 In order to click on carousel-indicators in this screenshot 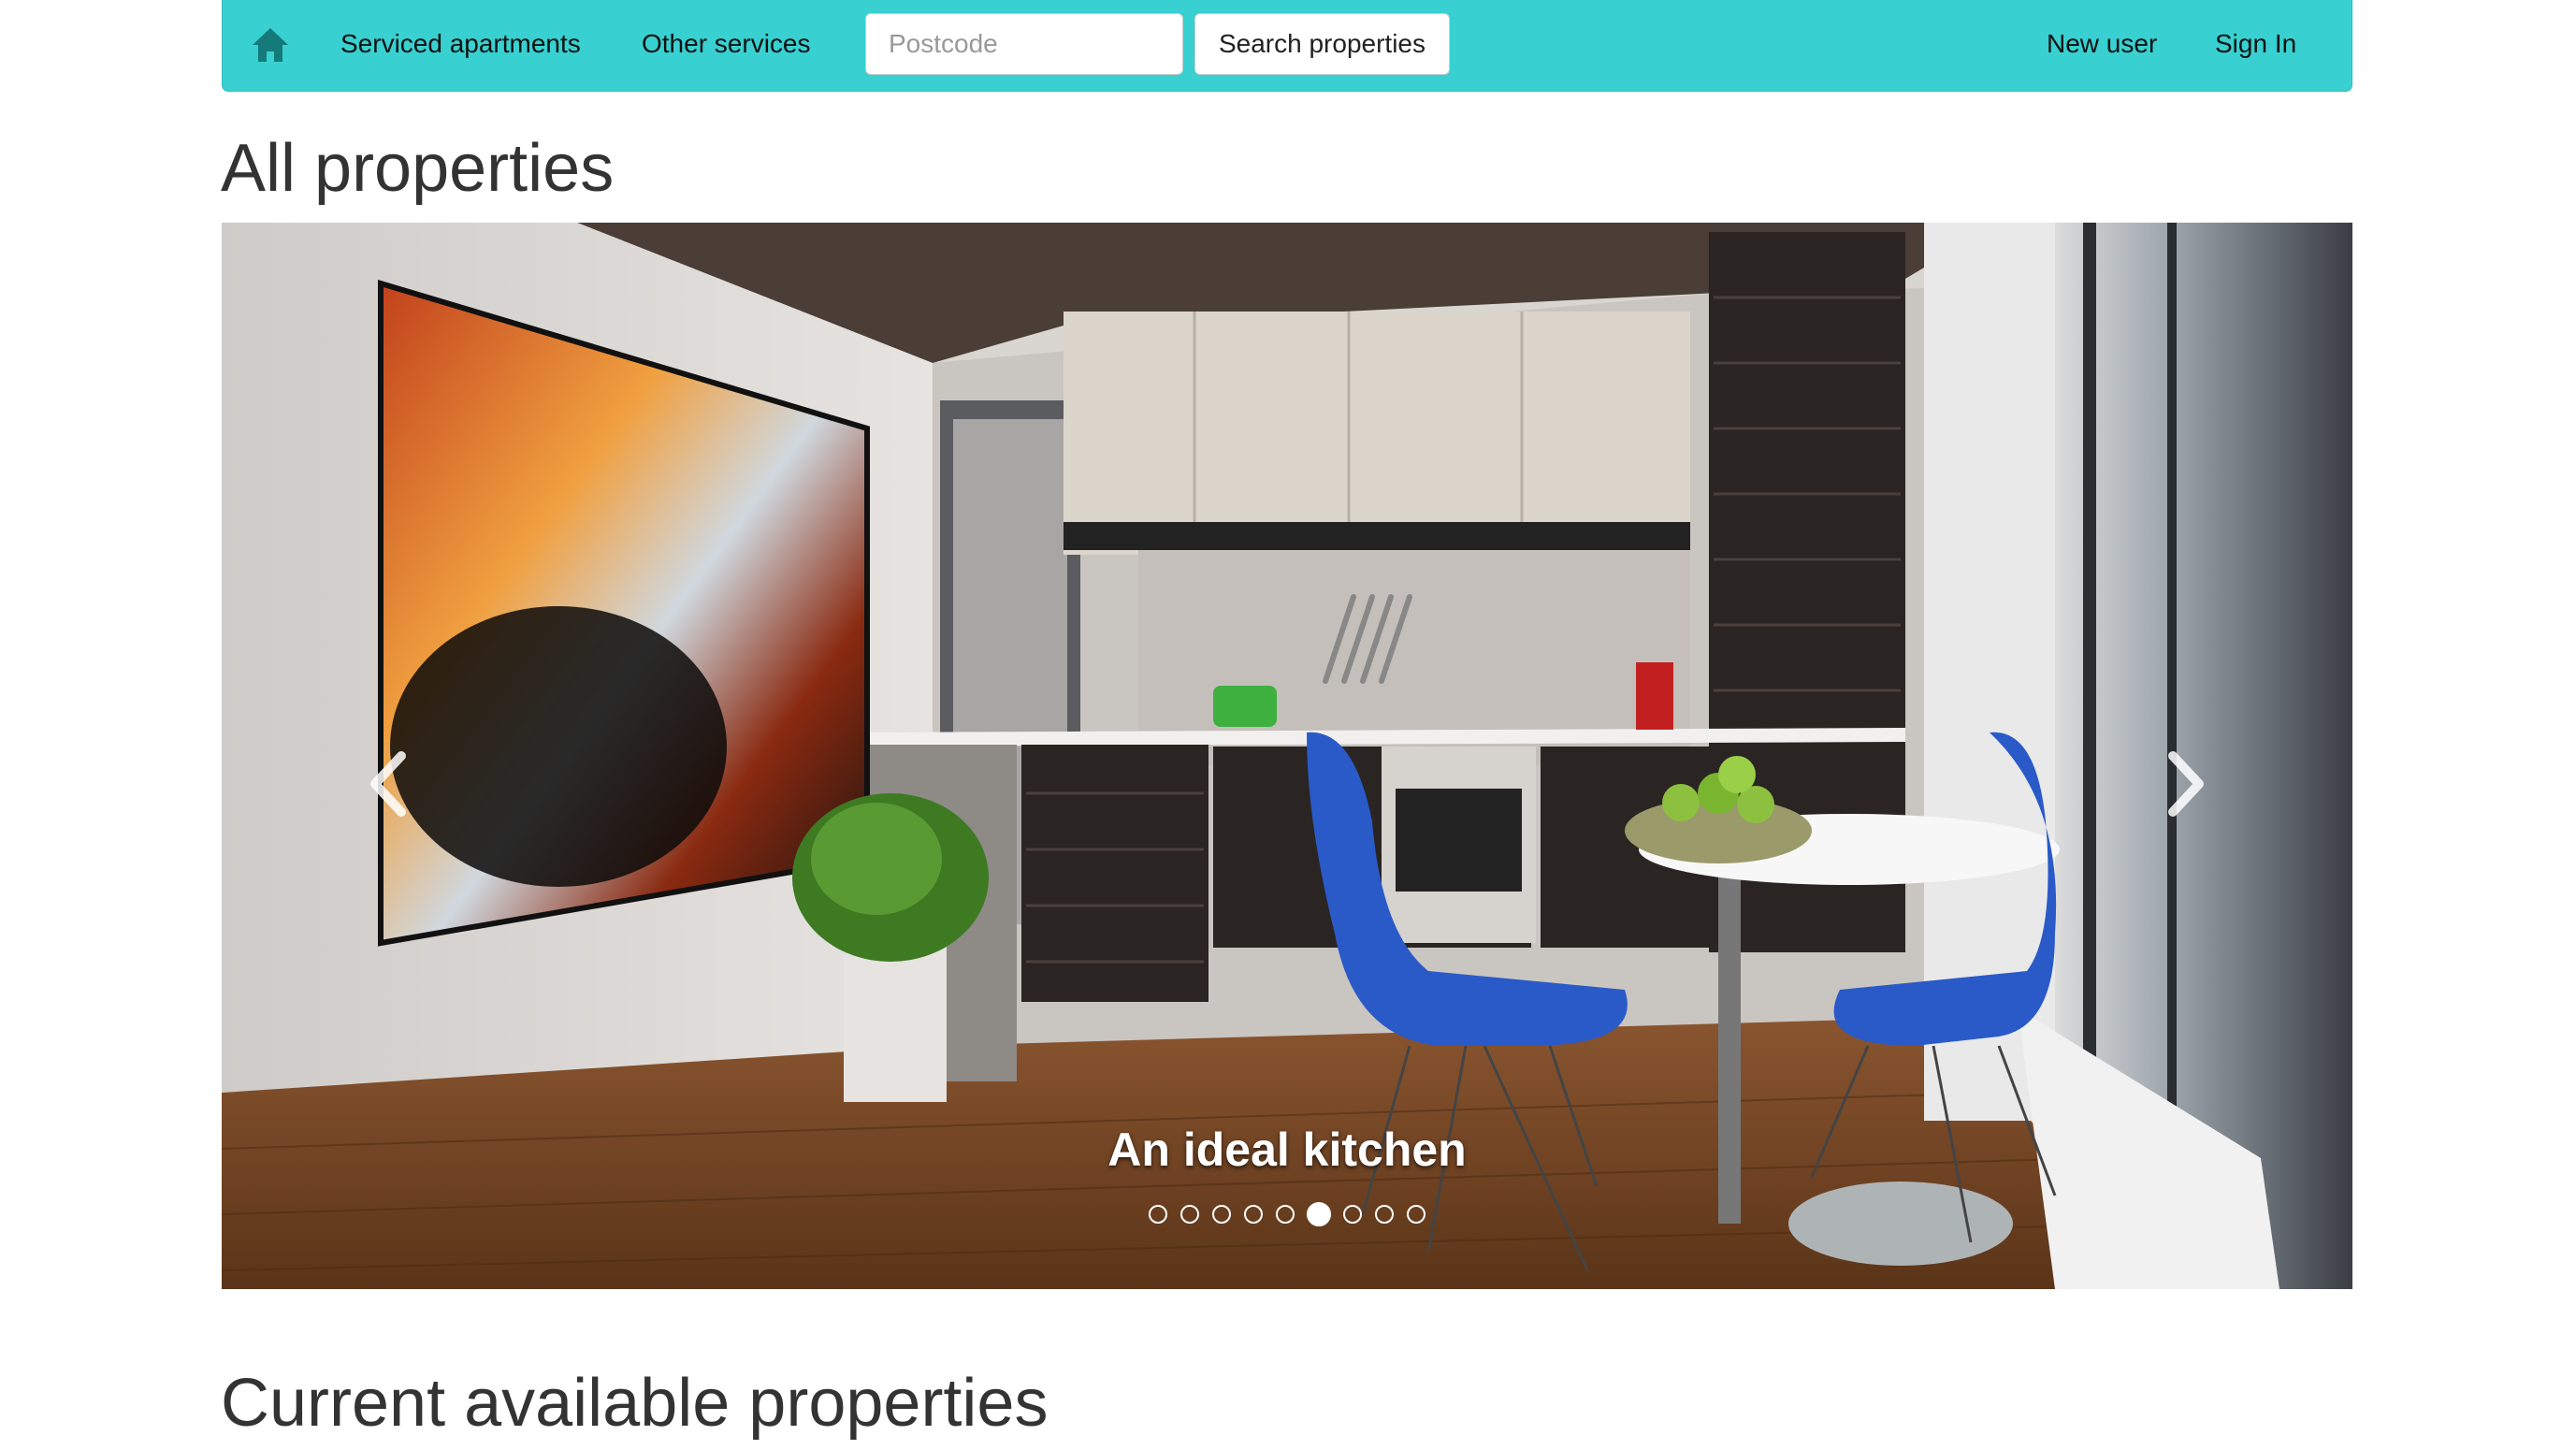, I will do `click(1287, 1214)`.